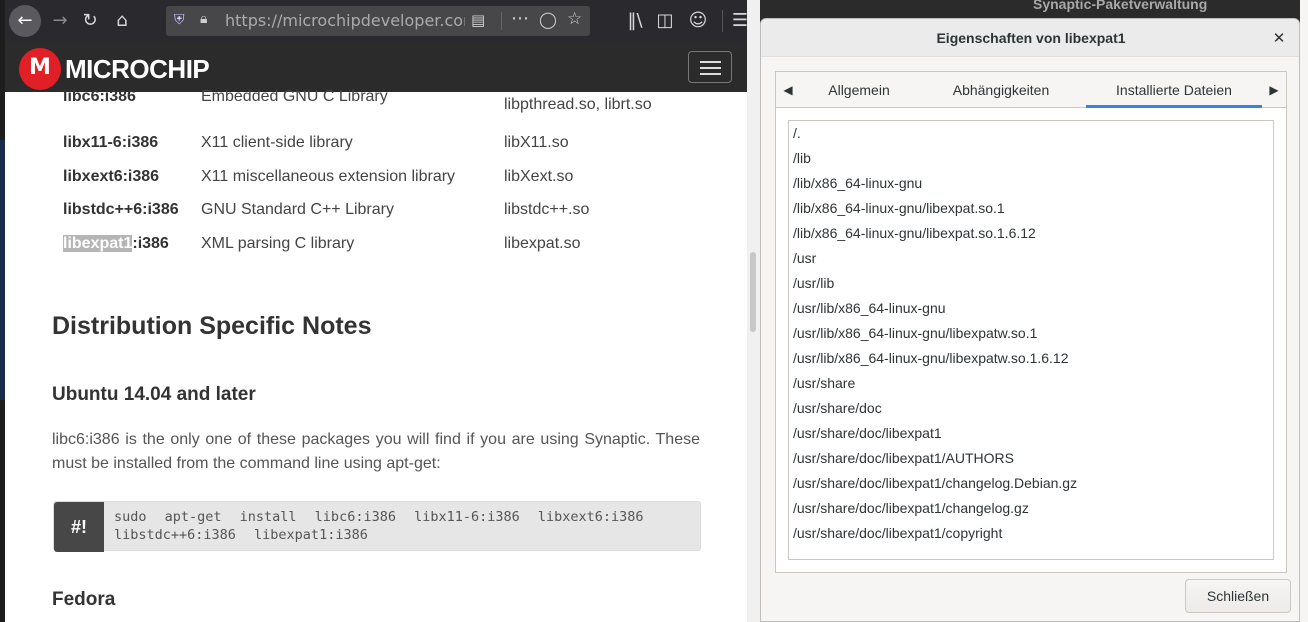 The width and height of the screenshot is (1308, 622). What do you see at coordinates (294, 96) in the screenshot?
I see `package-description: Embedded GNU C Library` at bounding box center [294, 96].